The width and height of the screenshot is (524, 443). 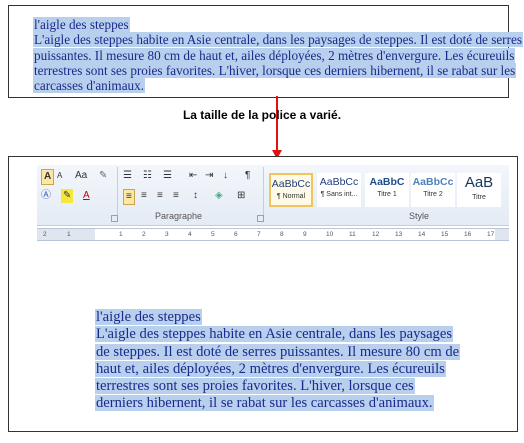 I want to click on ruler-mark: 3, so click(x=167, y=234).